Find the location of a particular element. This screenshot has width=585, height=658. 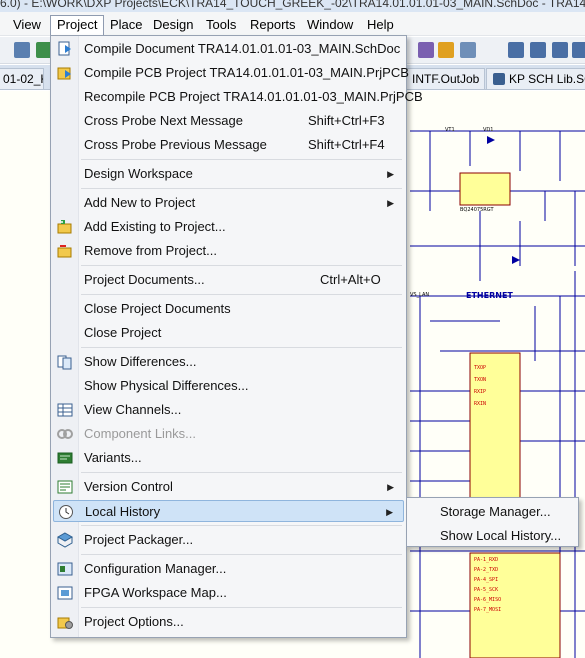

menu-place: Place is located at coordinates (126, 25).